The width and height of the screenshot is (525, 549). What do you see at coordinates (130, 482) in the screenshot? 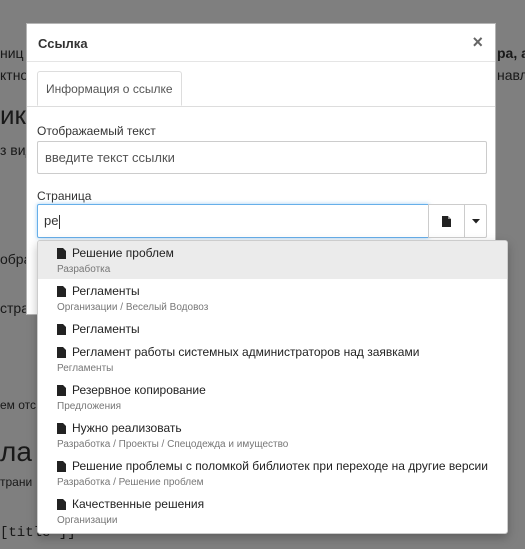
I see `suggestion-path: Разработка / Решение проблем` at bounding box center [130, 482].